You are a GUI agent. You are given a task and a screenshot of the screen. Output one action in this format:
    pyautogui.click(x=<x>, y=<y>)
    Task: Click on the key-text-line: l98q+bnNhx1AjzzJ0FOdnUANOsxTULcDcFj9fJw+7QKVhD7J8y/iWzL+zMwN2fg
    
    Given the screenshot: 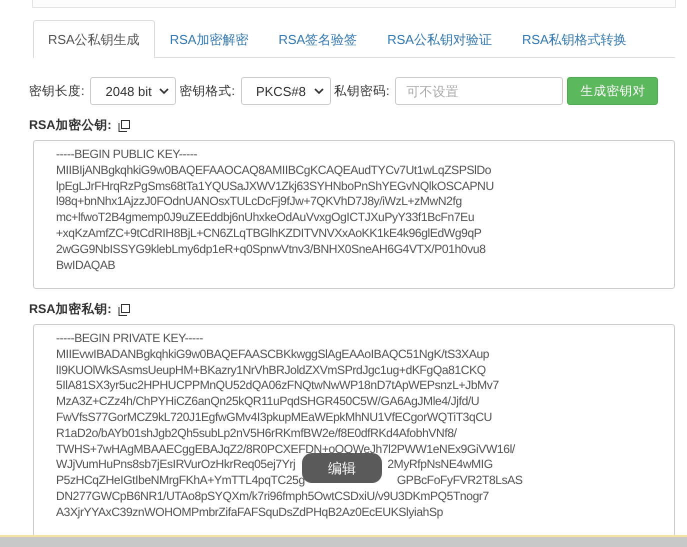 What is the action you would take?
    pyautogui.click(x=259, y=202)
    